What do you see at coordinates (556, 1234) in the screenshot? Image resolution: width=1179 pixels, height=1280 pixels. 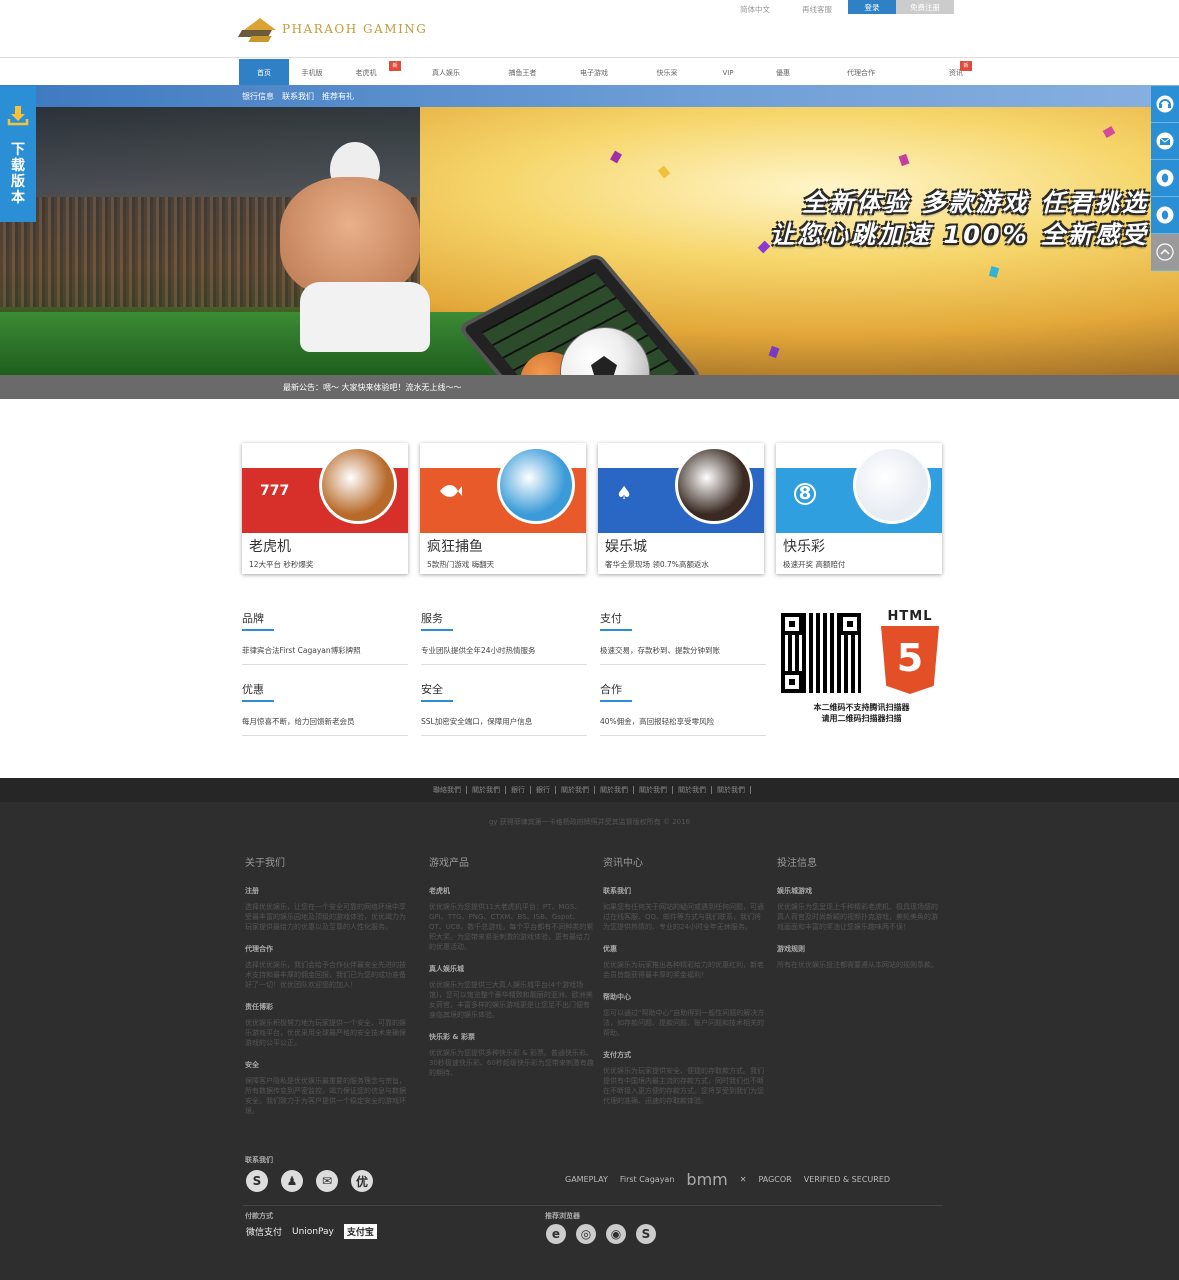 I see `ie-icon: e` at bounding box center [556, 1234].